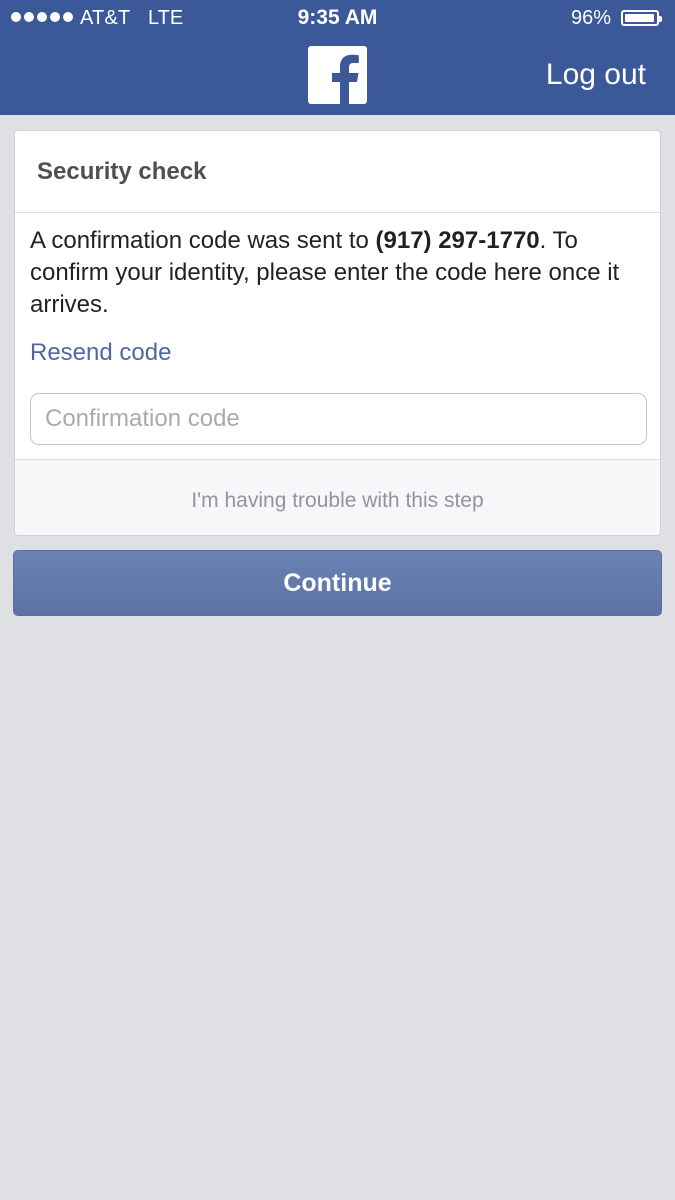  Describe the element at coordinates (337, 75) in the screenshot. I see `facebook-f-icon` at that location.